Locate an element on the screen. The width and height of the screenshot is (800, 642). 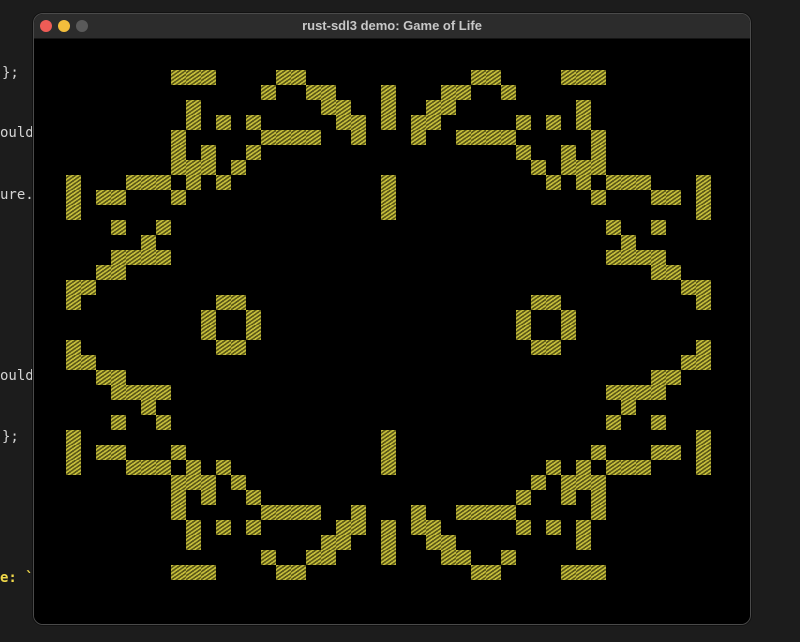
window-title: rust-sdl3 demo: Game of Life is located at coordinates (392, 25).